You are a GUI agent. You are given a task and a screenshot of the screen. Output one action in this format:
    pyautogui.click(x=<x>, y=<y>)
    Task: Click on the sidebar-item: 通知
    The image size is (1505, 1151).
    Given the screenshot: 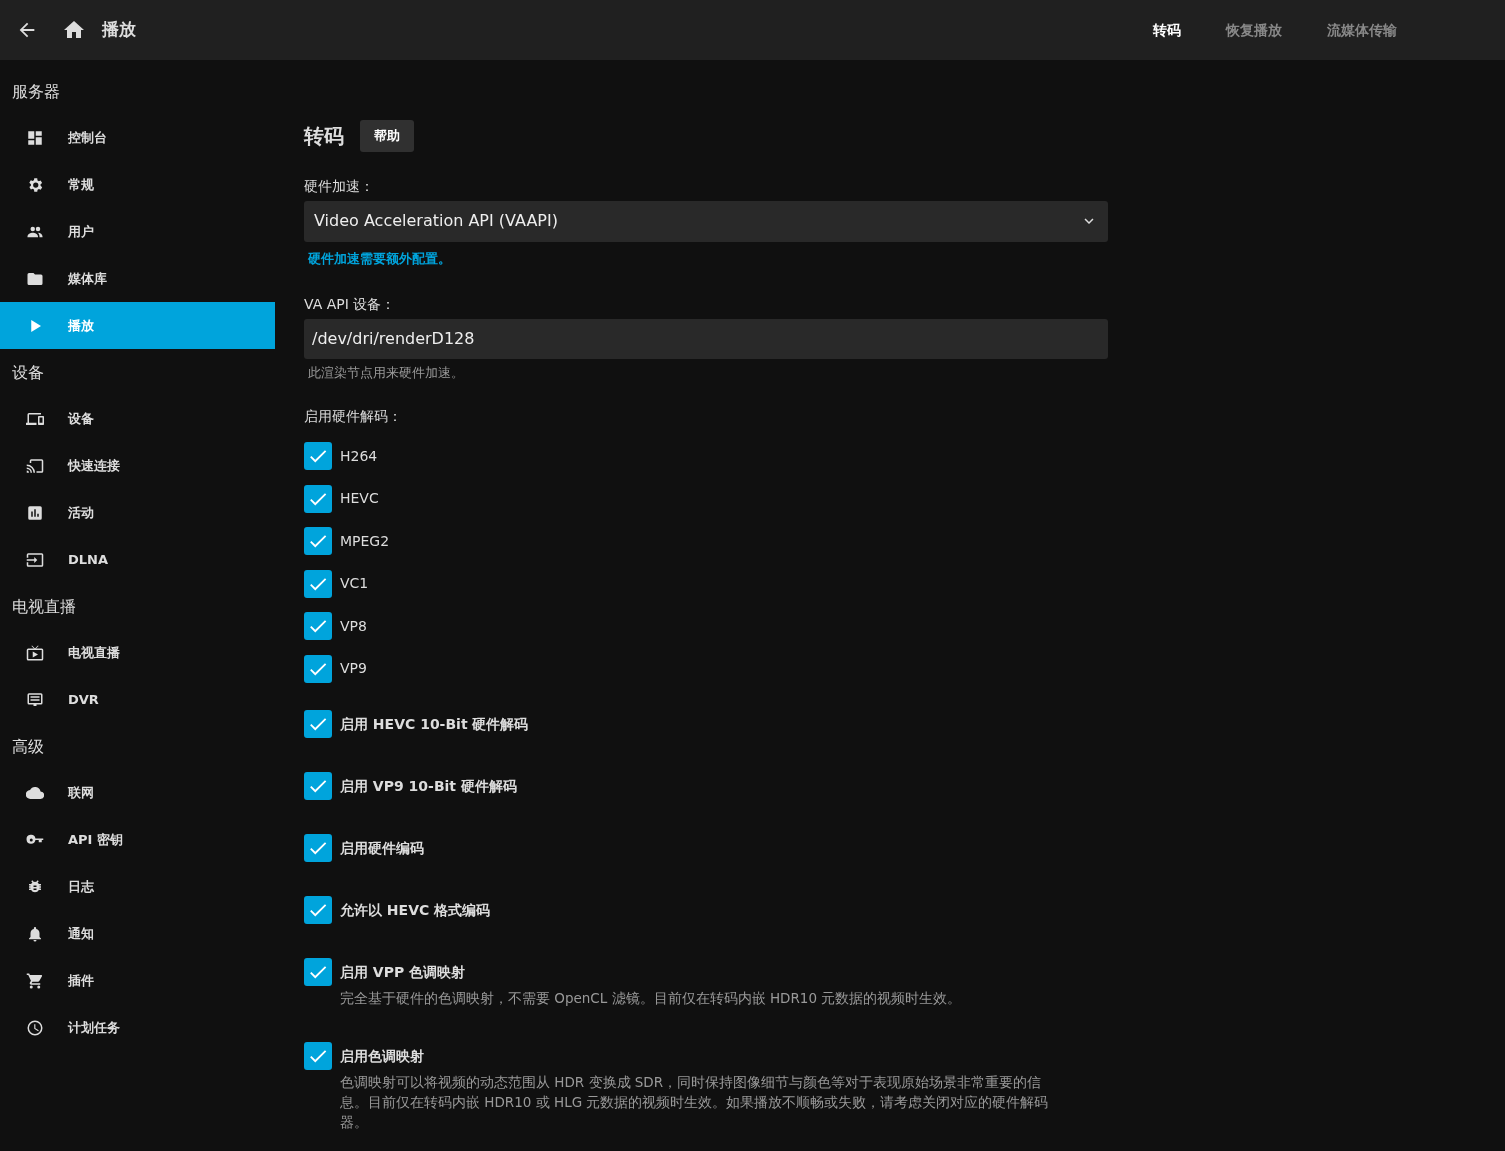 What is the action you would take?
    pyautogui.click(x=137, y=933)
    